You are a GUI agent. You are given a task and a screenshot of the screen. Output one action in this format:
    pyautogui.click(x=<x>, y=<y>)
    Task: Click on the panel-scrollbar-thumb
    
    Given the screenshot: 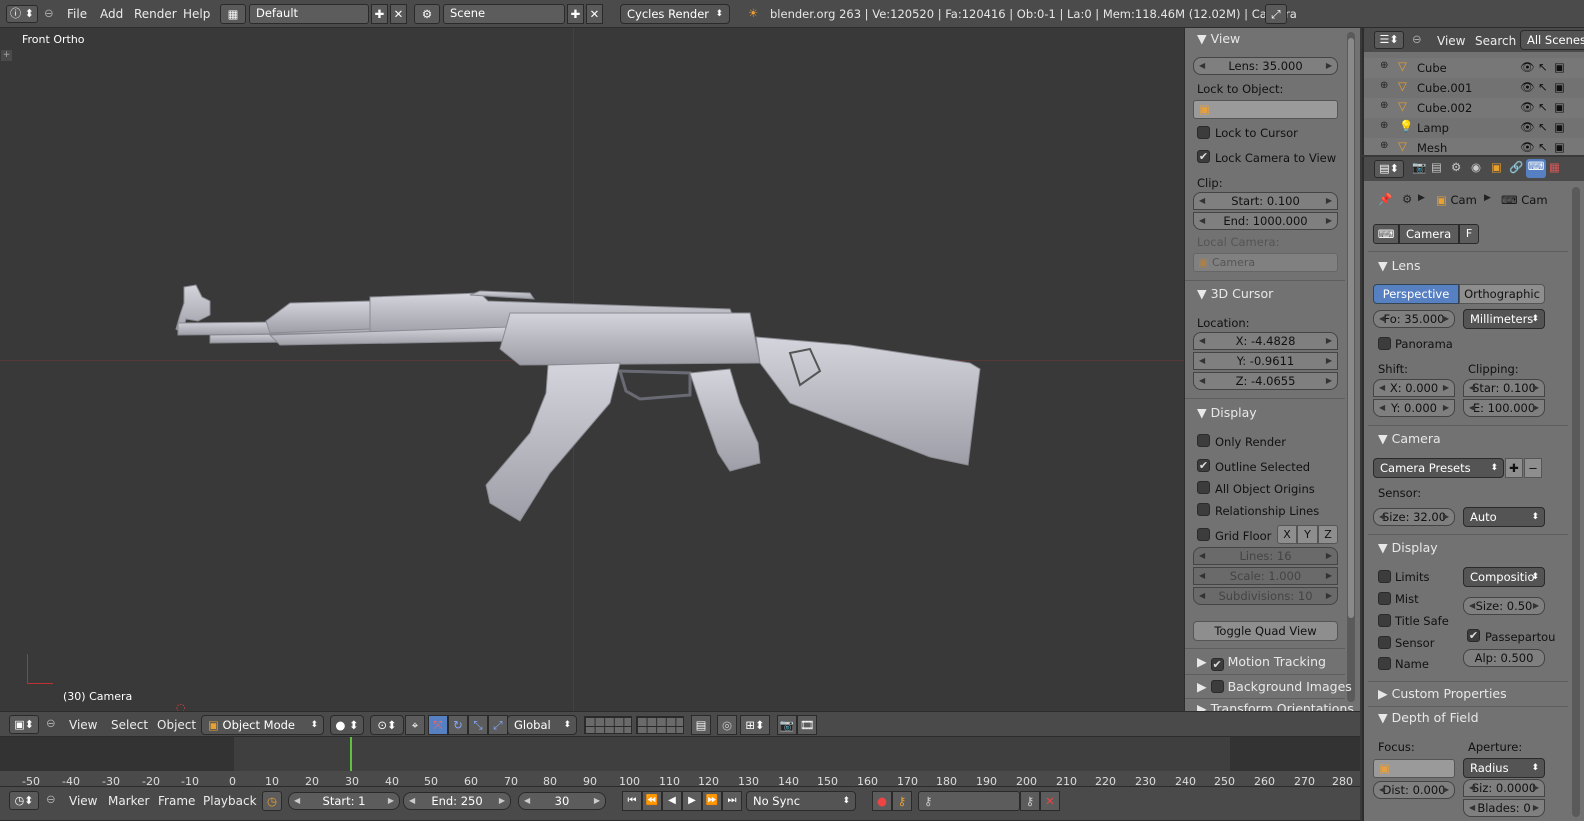 What is the action you would take?
    pyautogui.click(x=1351, y=328)
    